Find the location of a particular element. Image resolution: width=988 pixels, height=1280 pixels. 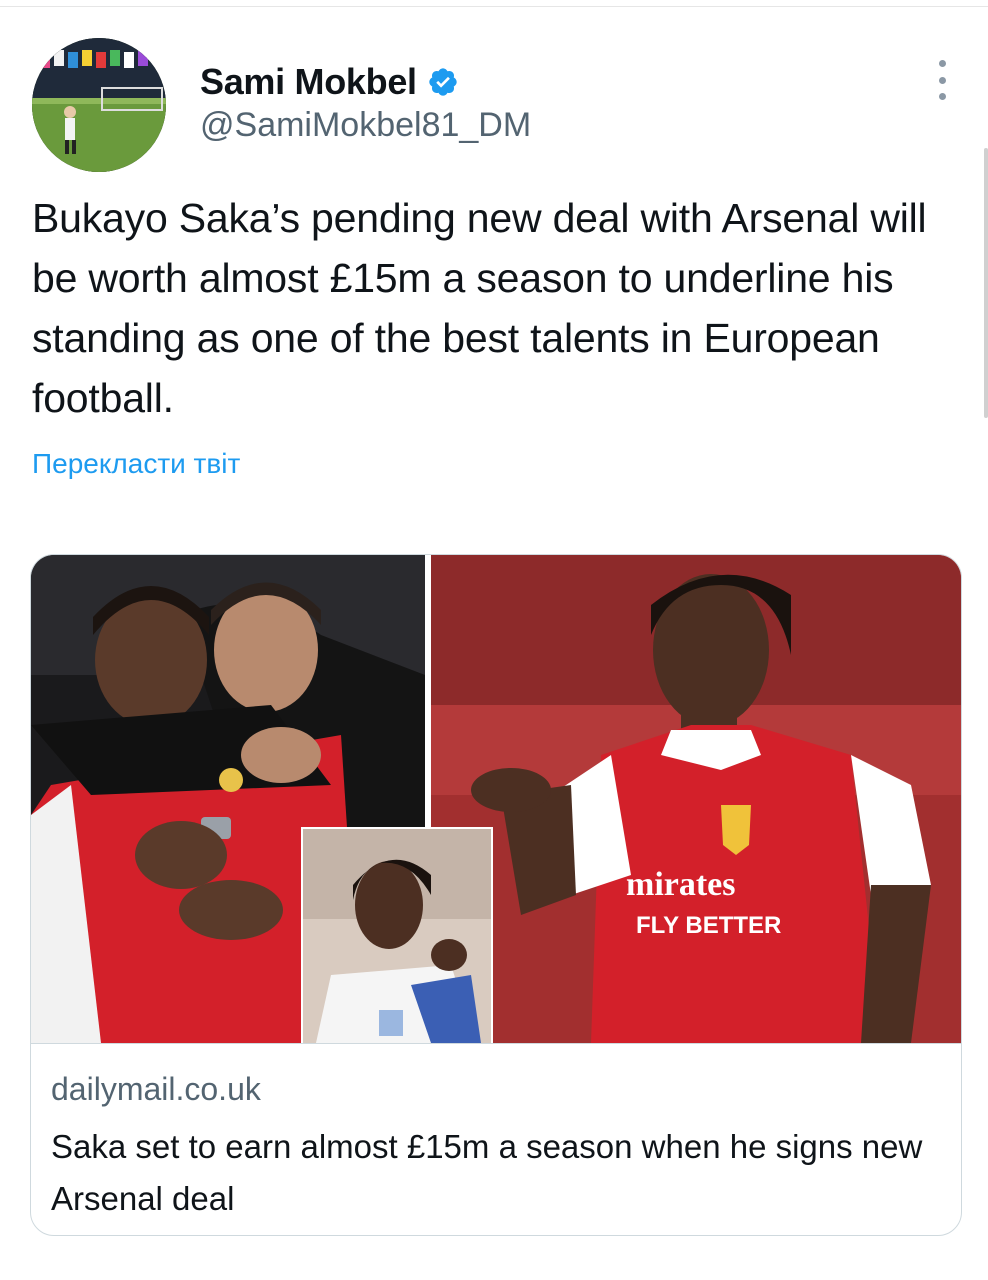

scrollbar is located at coordinates (986, 283).